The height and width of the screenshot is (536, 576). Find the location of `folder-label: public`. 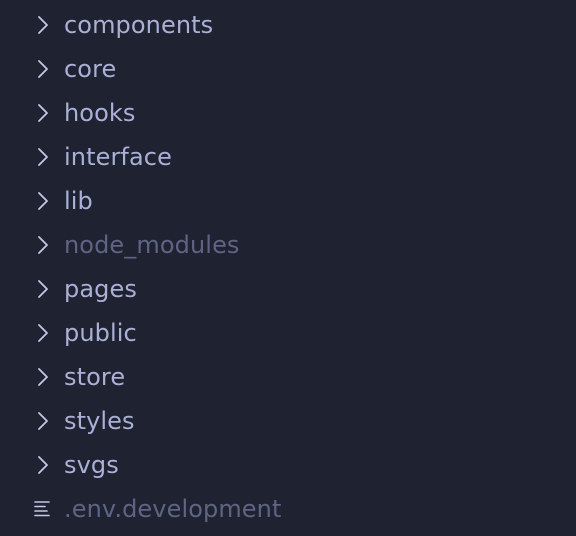

folder-label: public is located at coordinates (100, 333).